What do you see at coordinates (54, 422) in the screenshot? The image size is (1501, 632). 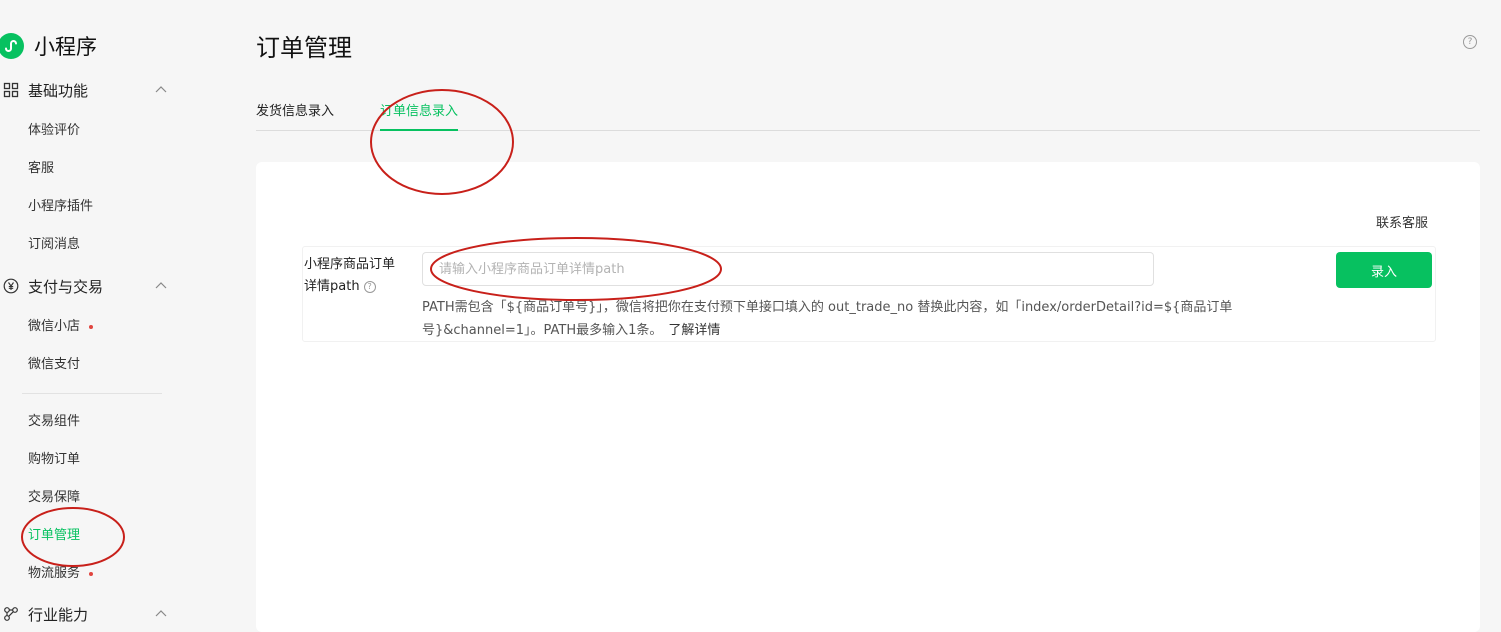 I see `sidebar-item-trade-components: 交易组件` at bounding box center [54, 422].